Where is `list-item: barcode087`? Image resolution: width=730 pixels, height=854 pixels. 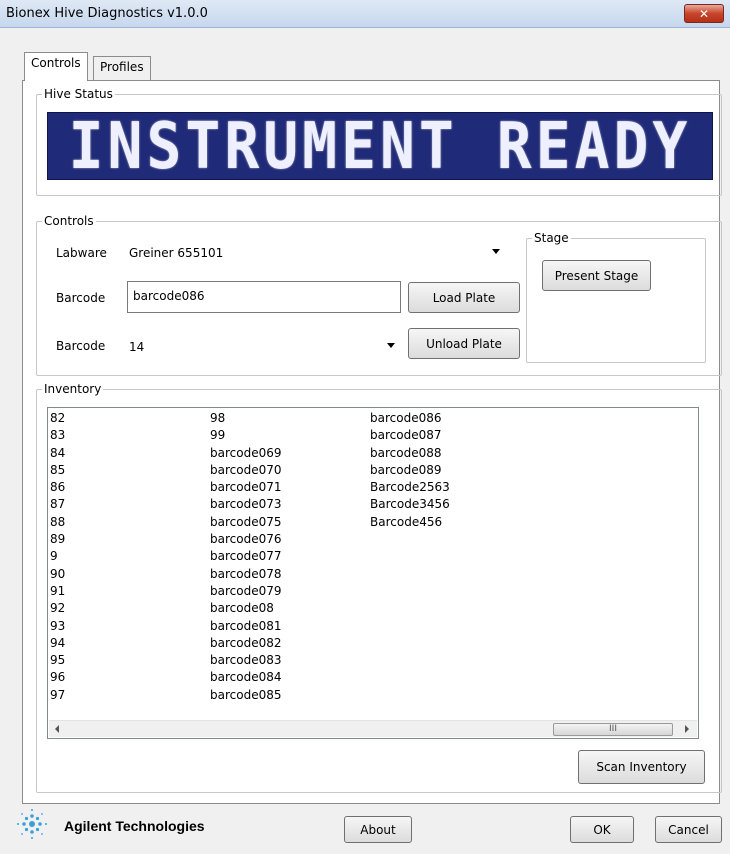
list-item: barcode087 is located at coordinates (410, 435).